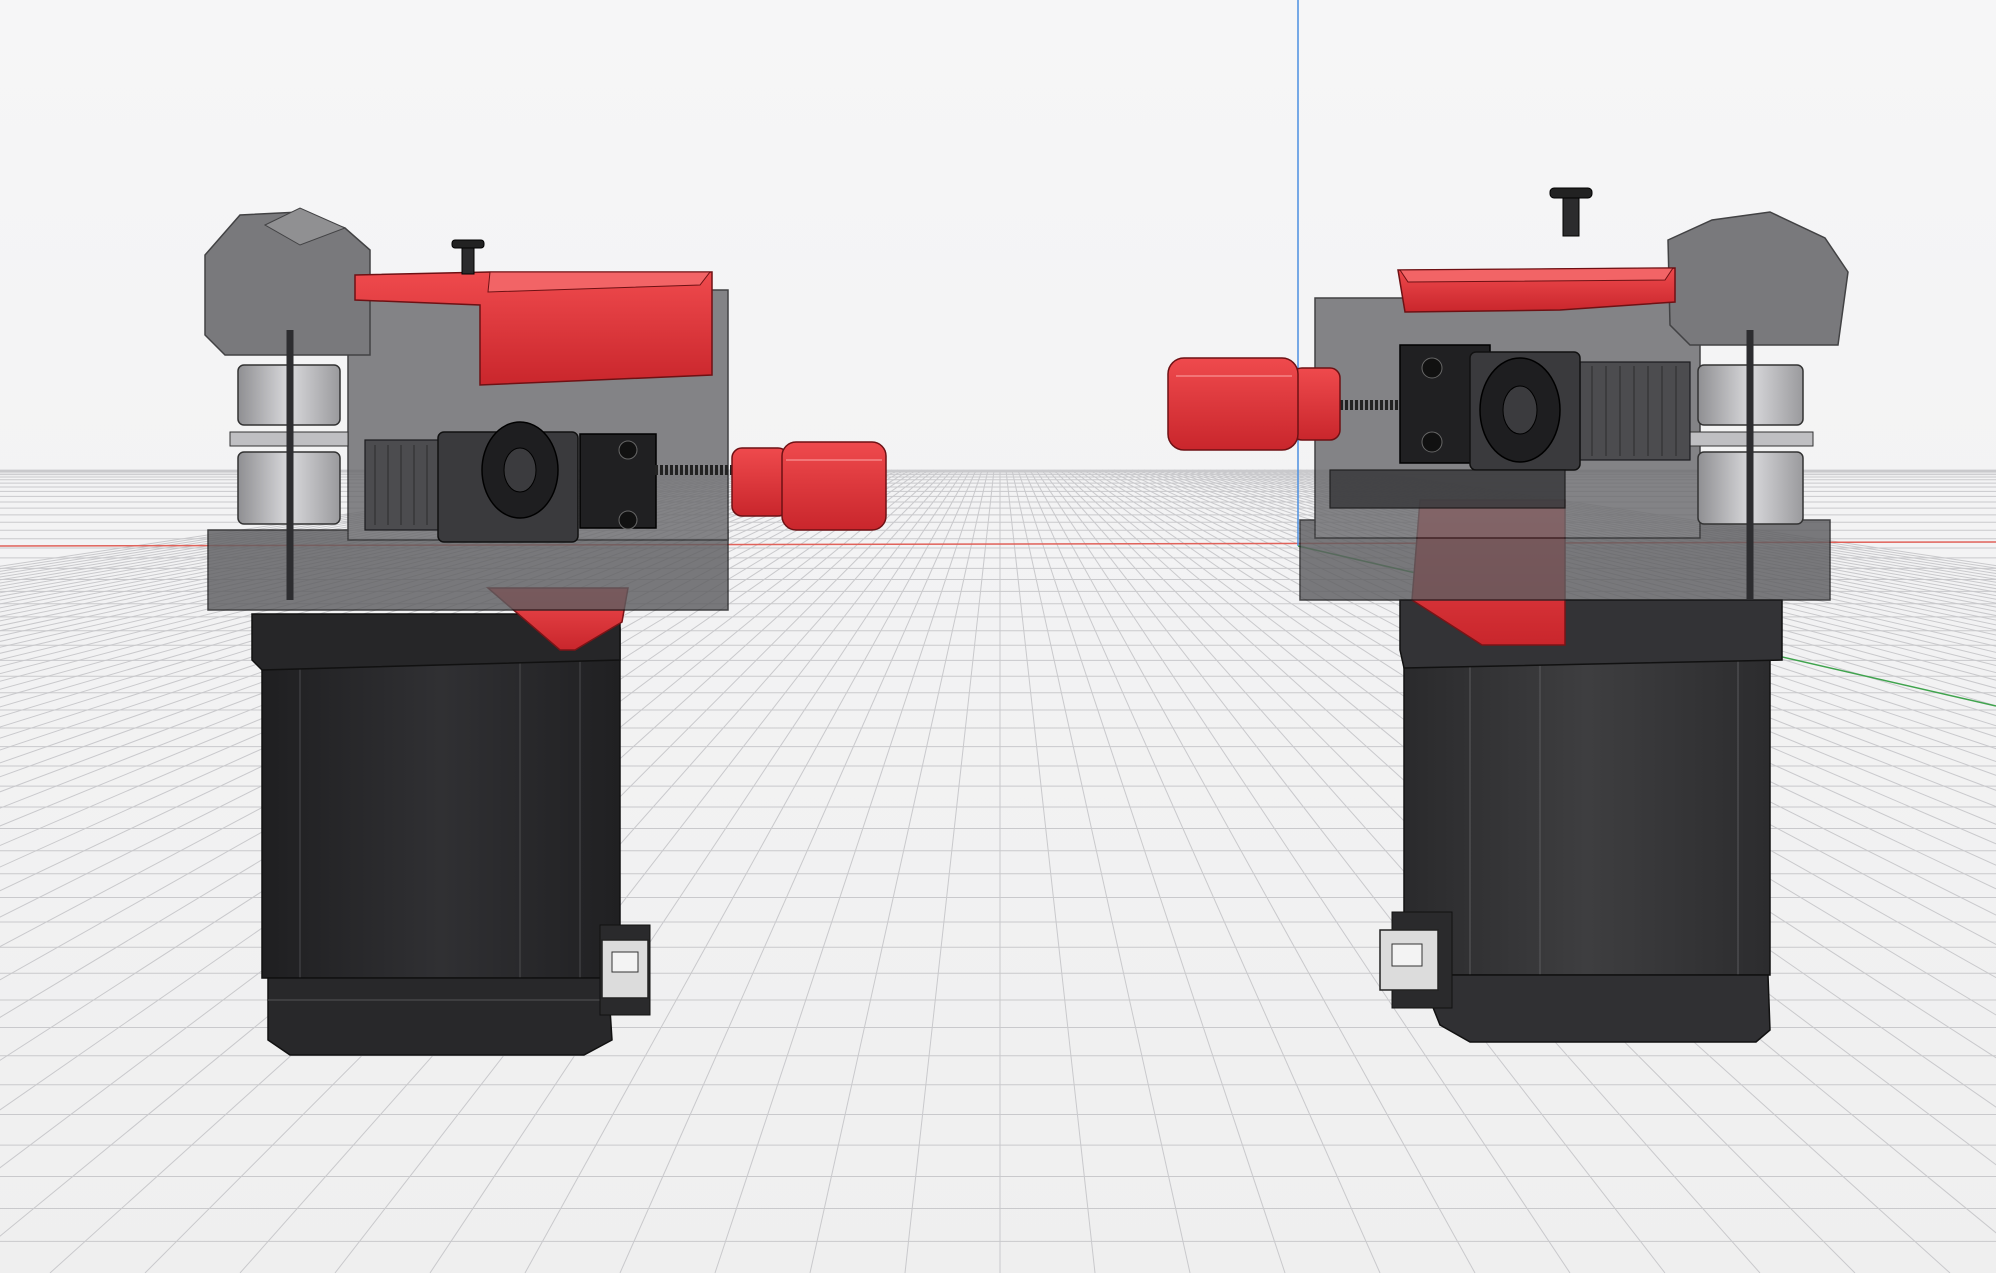 This screenshot has height=1273, width=1996. Describe the element at coordinates (1536, 290) in the screenshot. I see `tension-lever-right` at that location.